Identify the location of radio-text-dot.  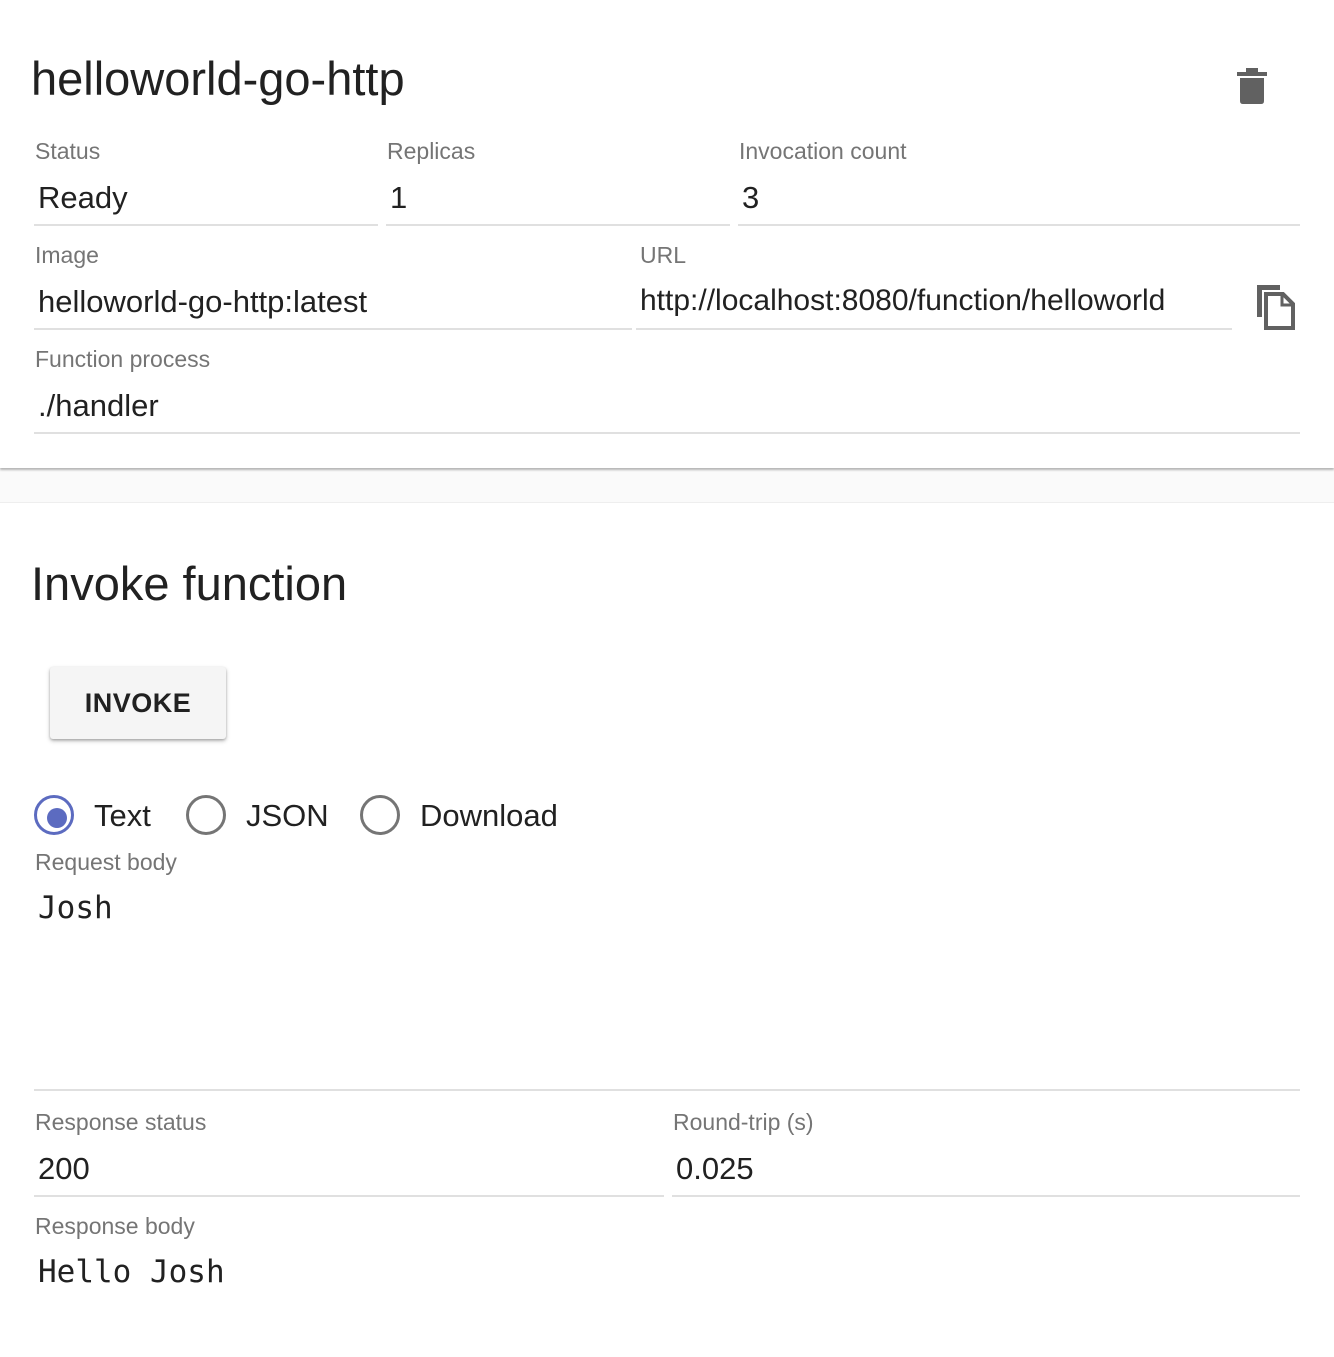
(57, 818).